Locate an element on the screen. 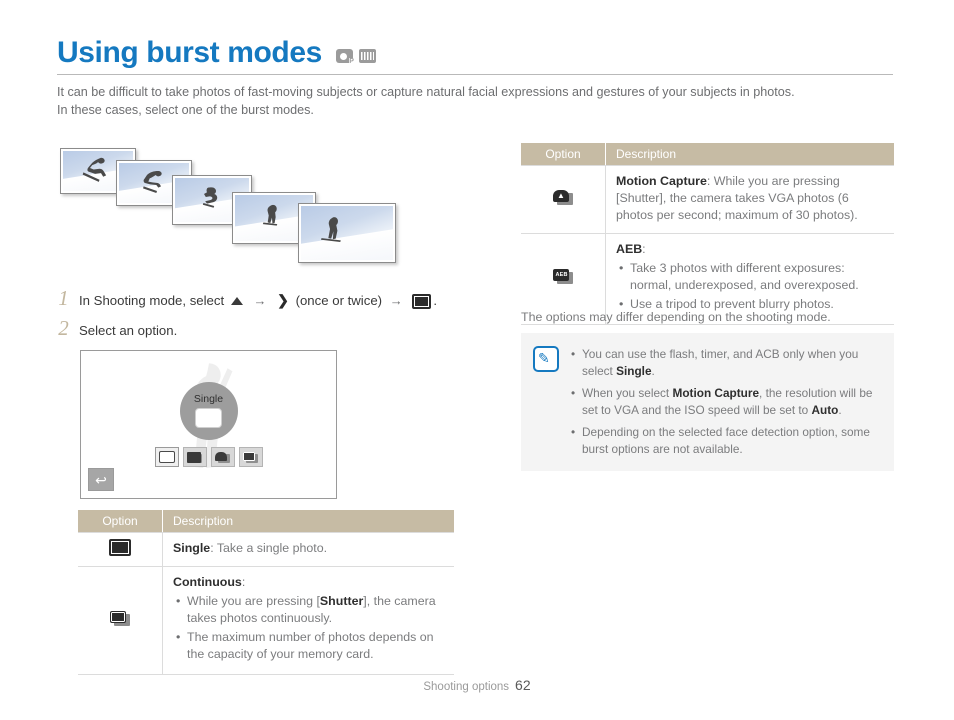 The image size is (954, 720). option-term: Continuous is located at coordinates (207, 582).